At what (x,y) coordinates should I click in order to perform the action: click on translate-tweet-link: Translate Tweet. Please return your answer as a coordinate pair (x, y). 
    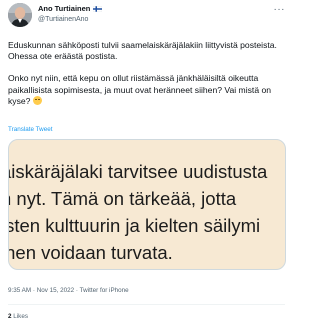
    Looking at the image, I should click on (30, 129).